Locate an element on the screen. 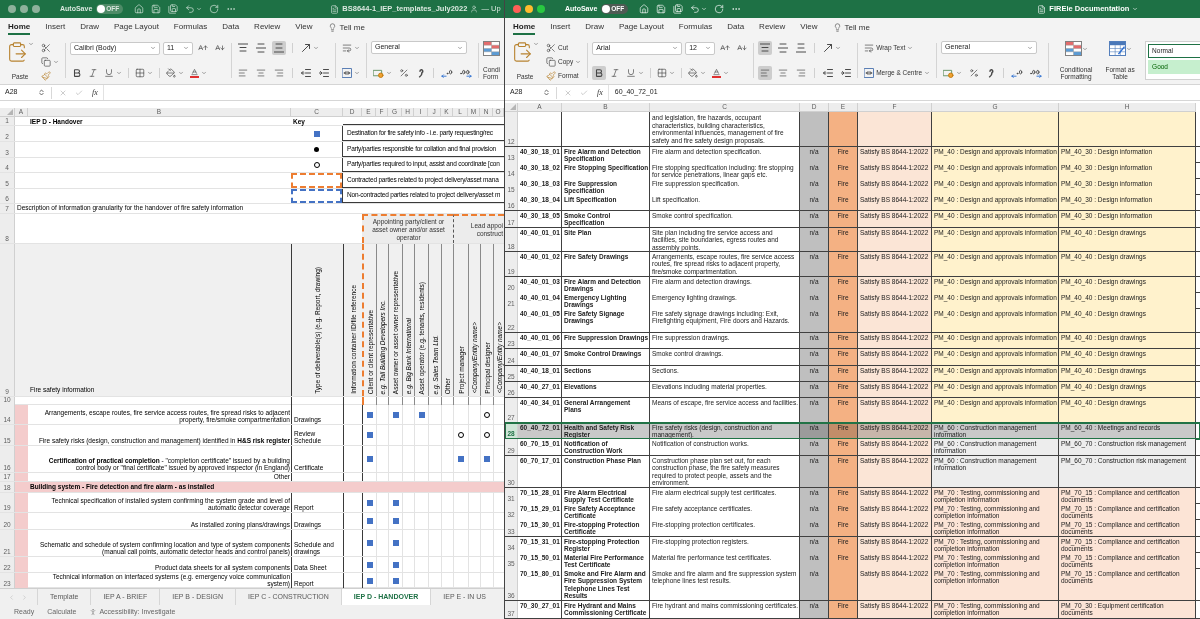 This screenshot has width=1200, height=619. wrap-text-icon is located at coordinates (869, 48).